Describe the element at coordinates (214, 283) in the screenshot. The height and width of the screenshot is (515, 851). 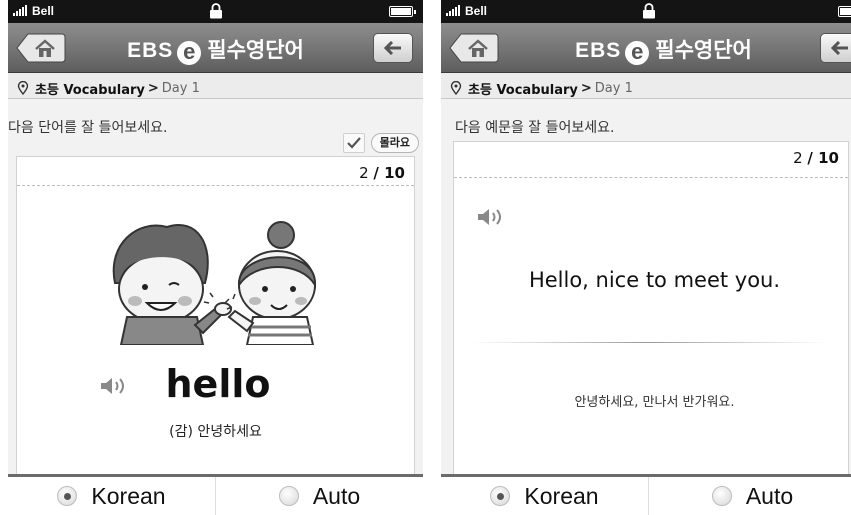
I see `greeting-kids-illustration` at that location.